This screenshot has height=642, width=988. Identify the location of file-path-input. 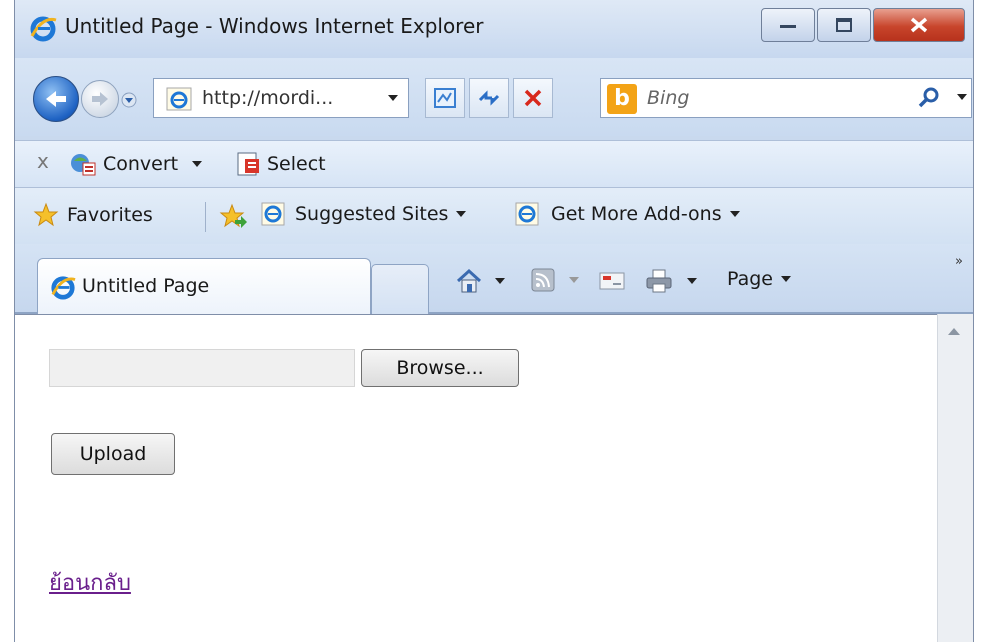
(202, 368).